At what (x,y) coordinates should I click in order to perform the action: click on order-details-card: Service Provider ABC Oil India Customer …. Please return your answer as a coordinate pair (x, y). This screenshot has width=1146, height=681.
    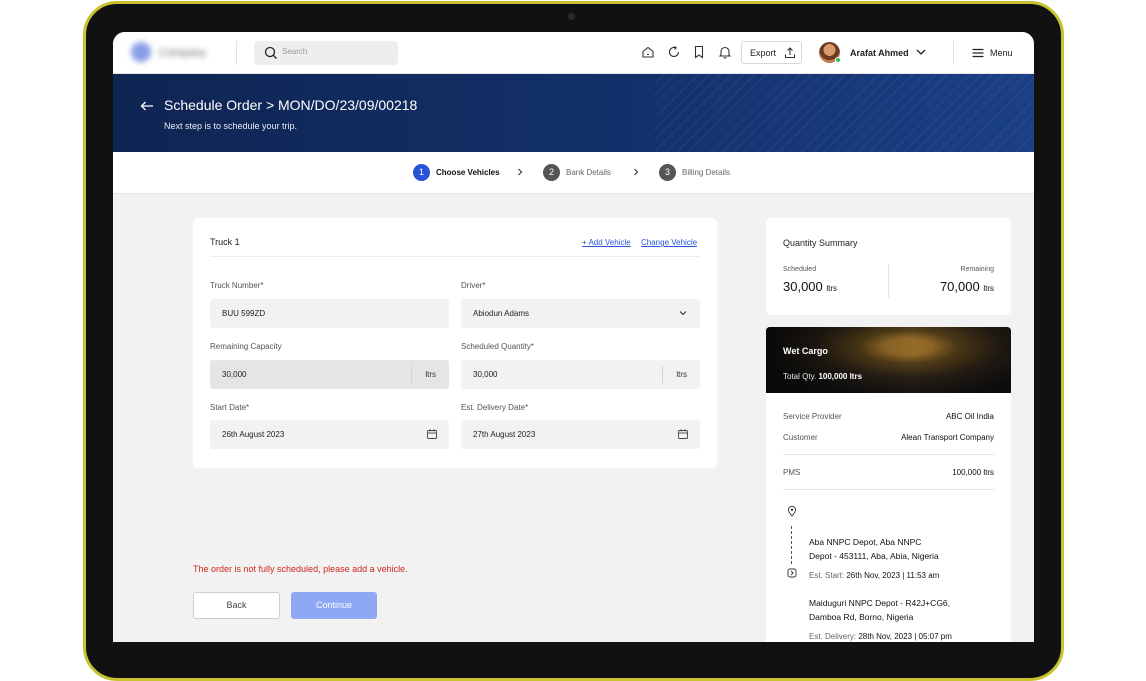
    Looking at the image, I should click on (888, 517).